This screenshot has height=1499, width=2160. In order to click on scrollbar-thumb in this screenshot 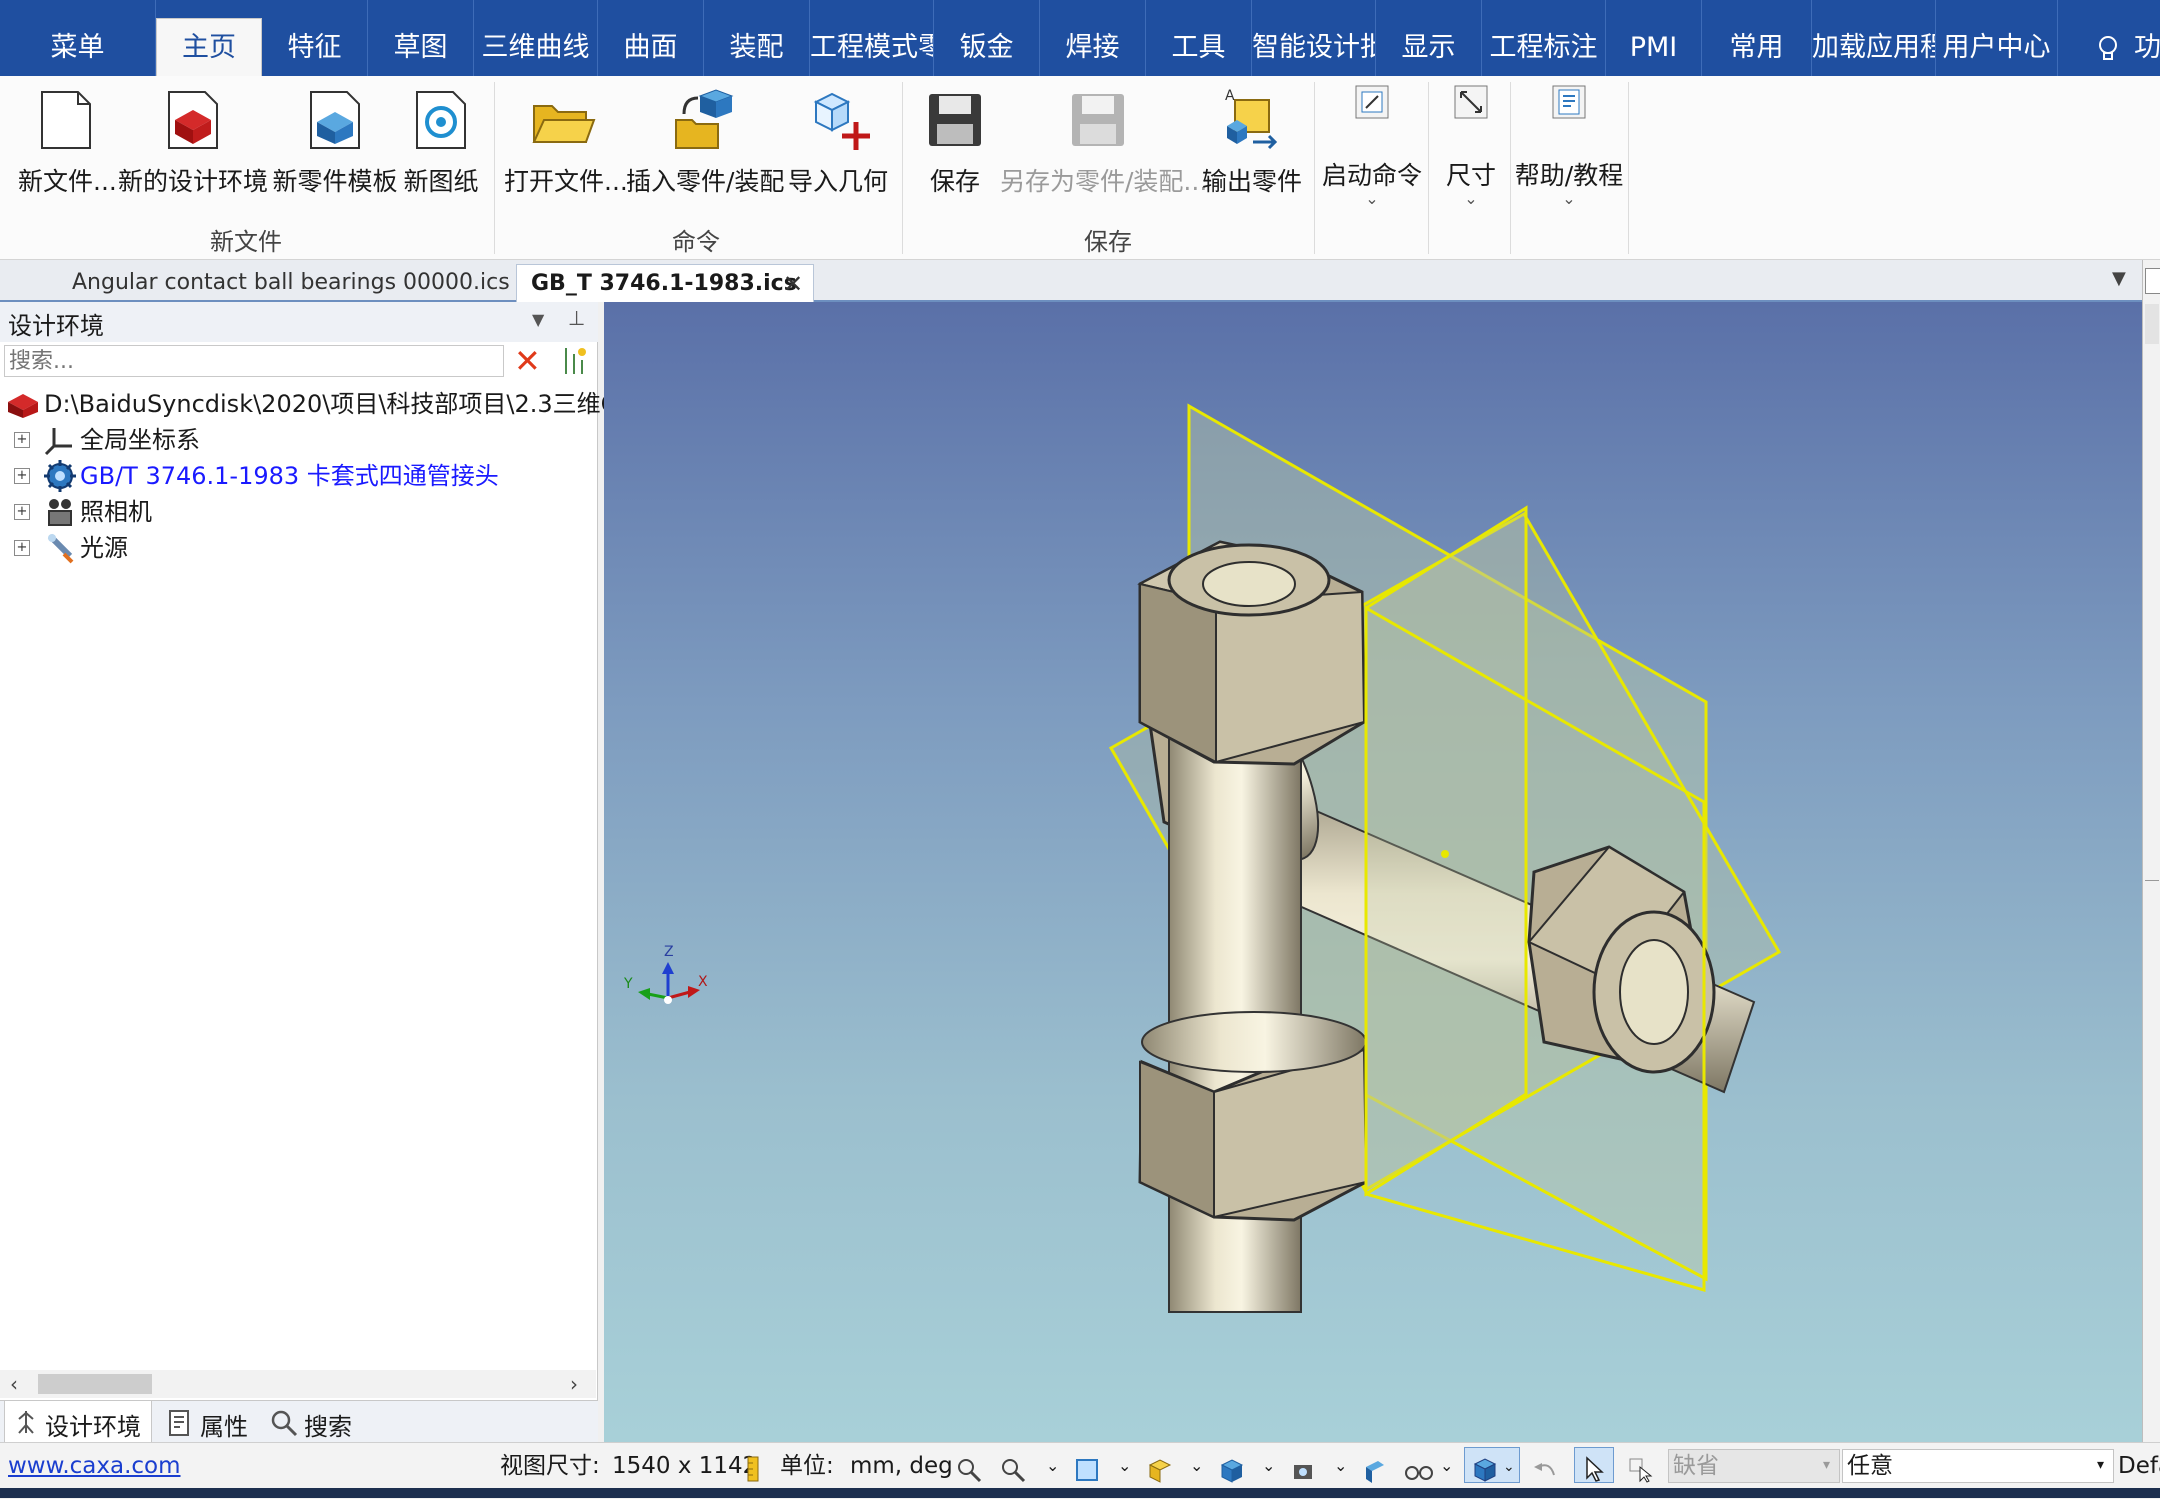, I will do `click(95, 1384)`.